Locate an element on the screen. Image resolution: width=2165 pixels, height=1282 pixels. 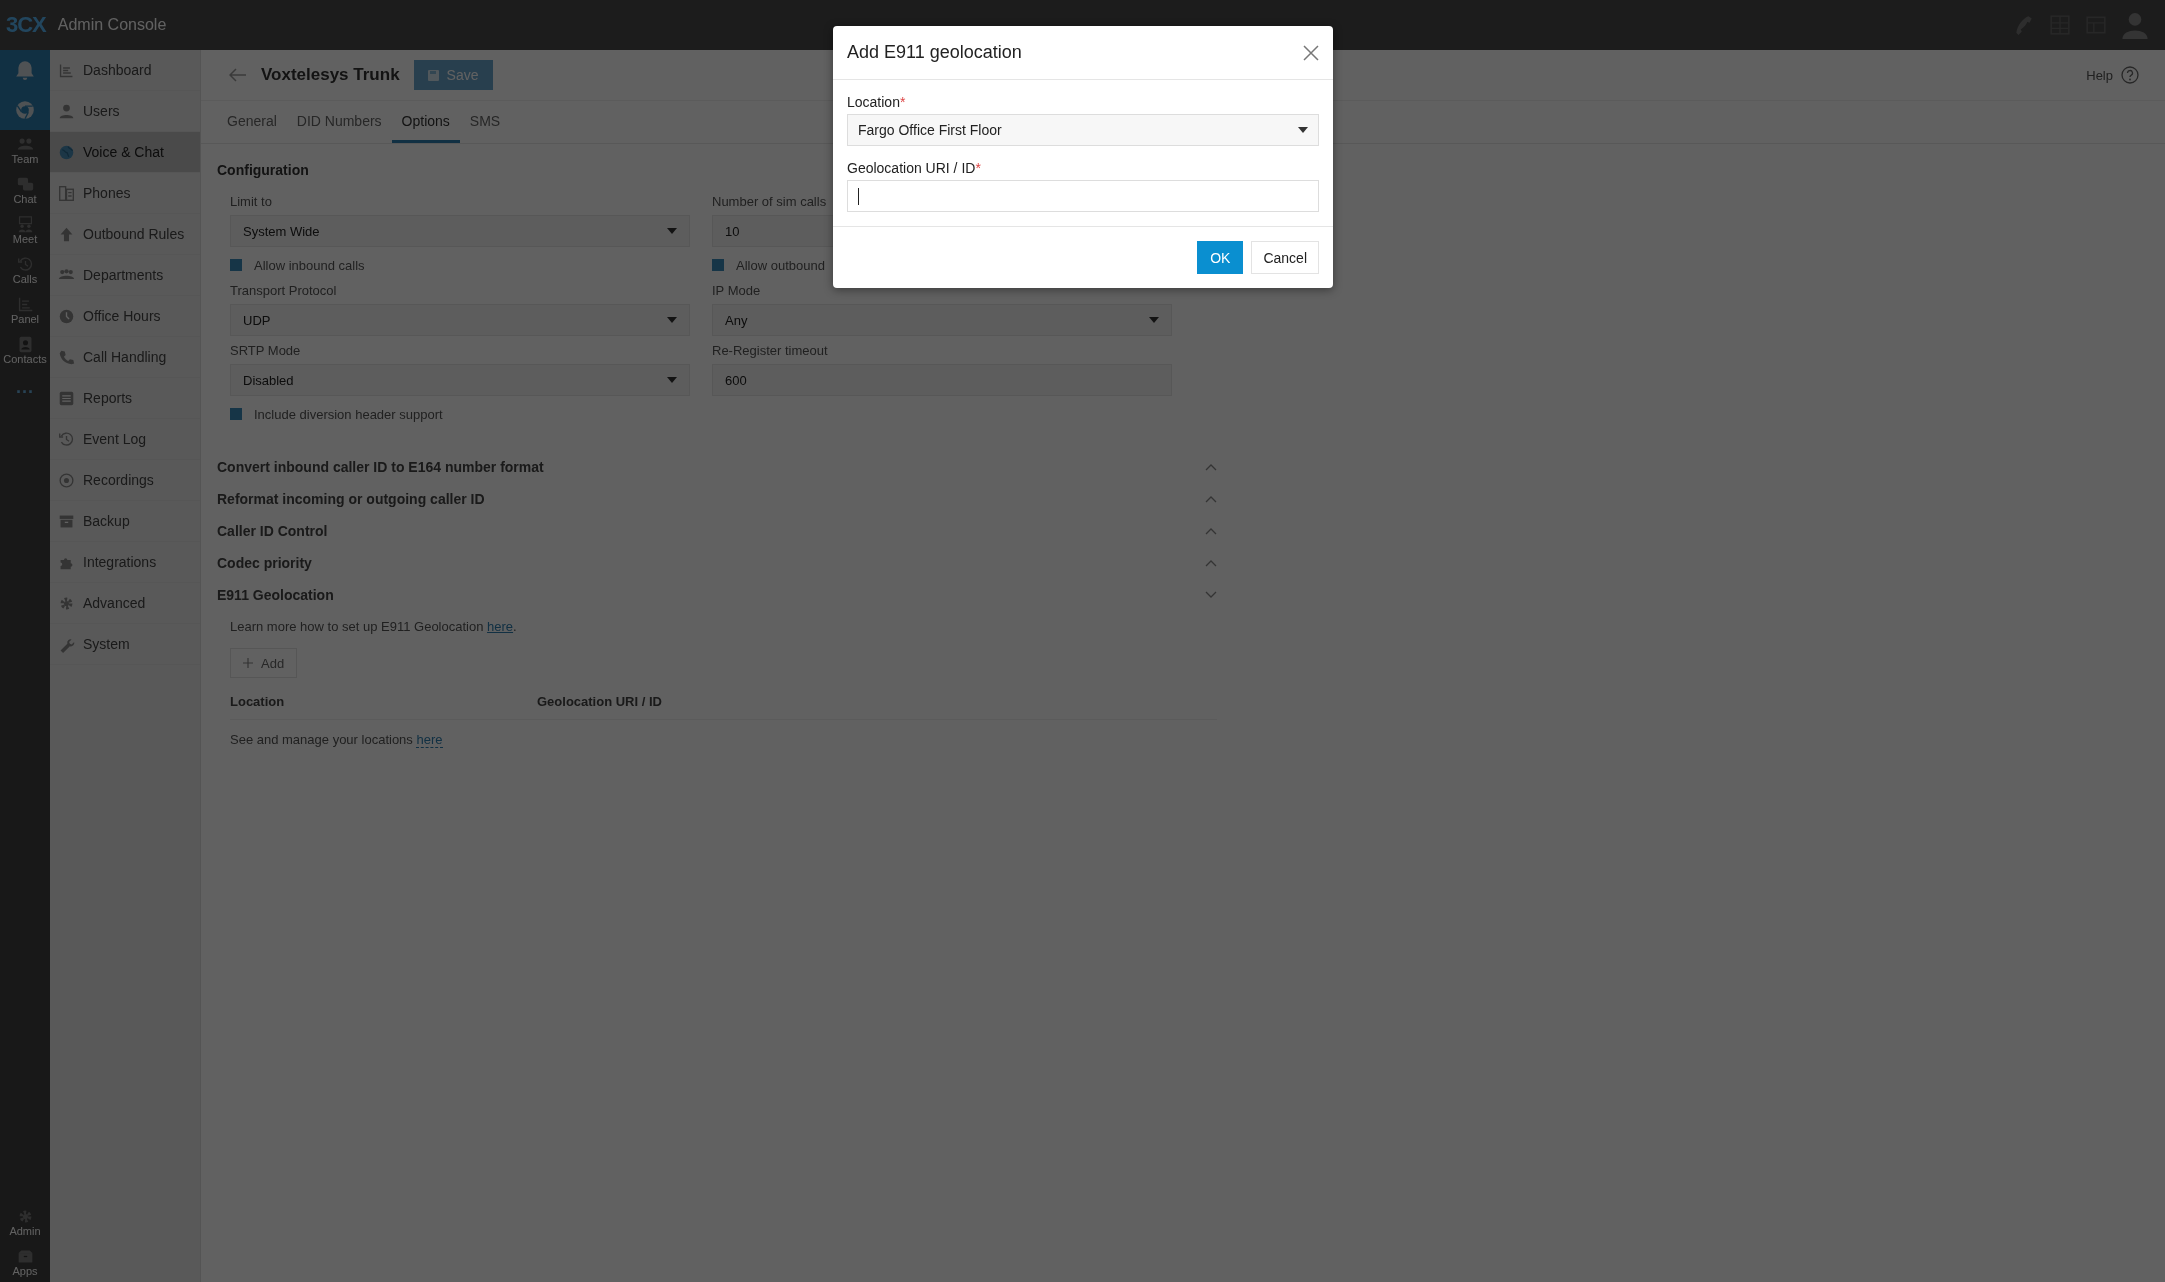
user-icon is located at coordinates (66, 111).